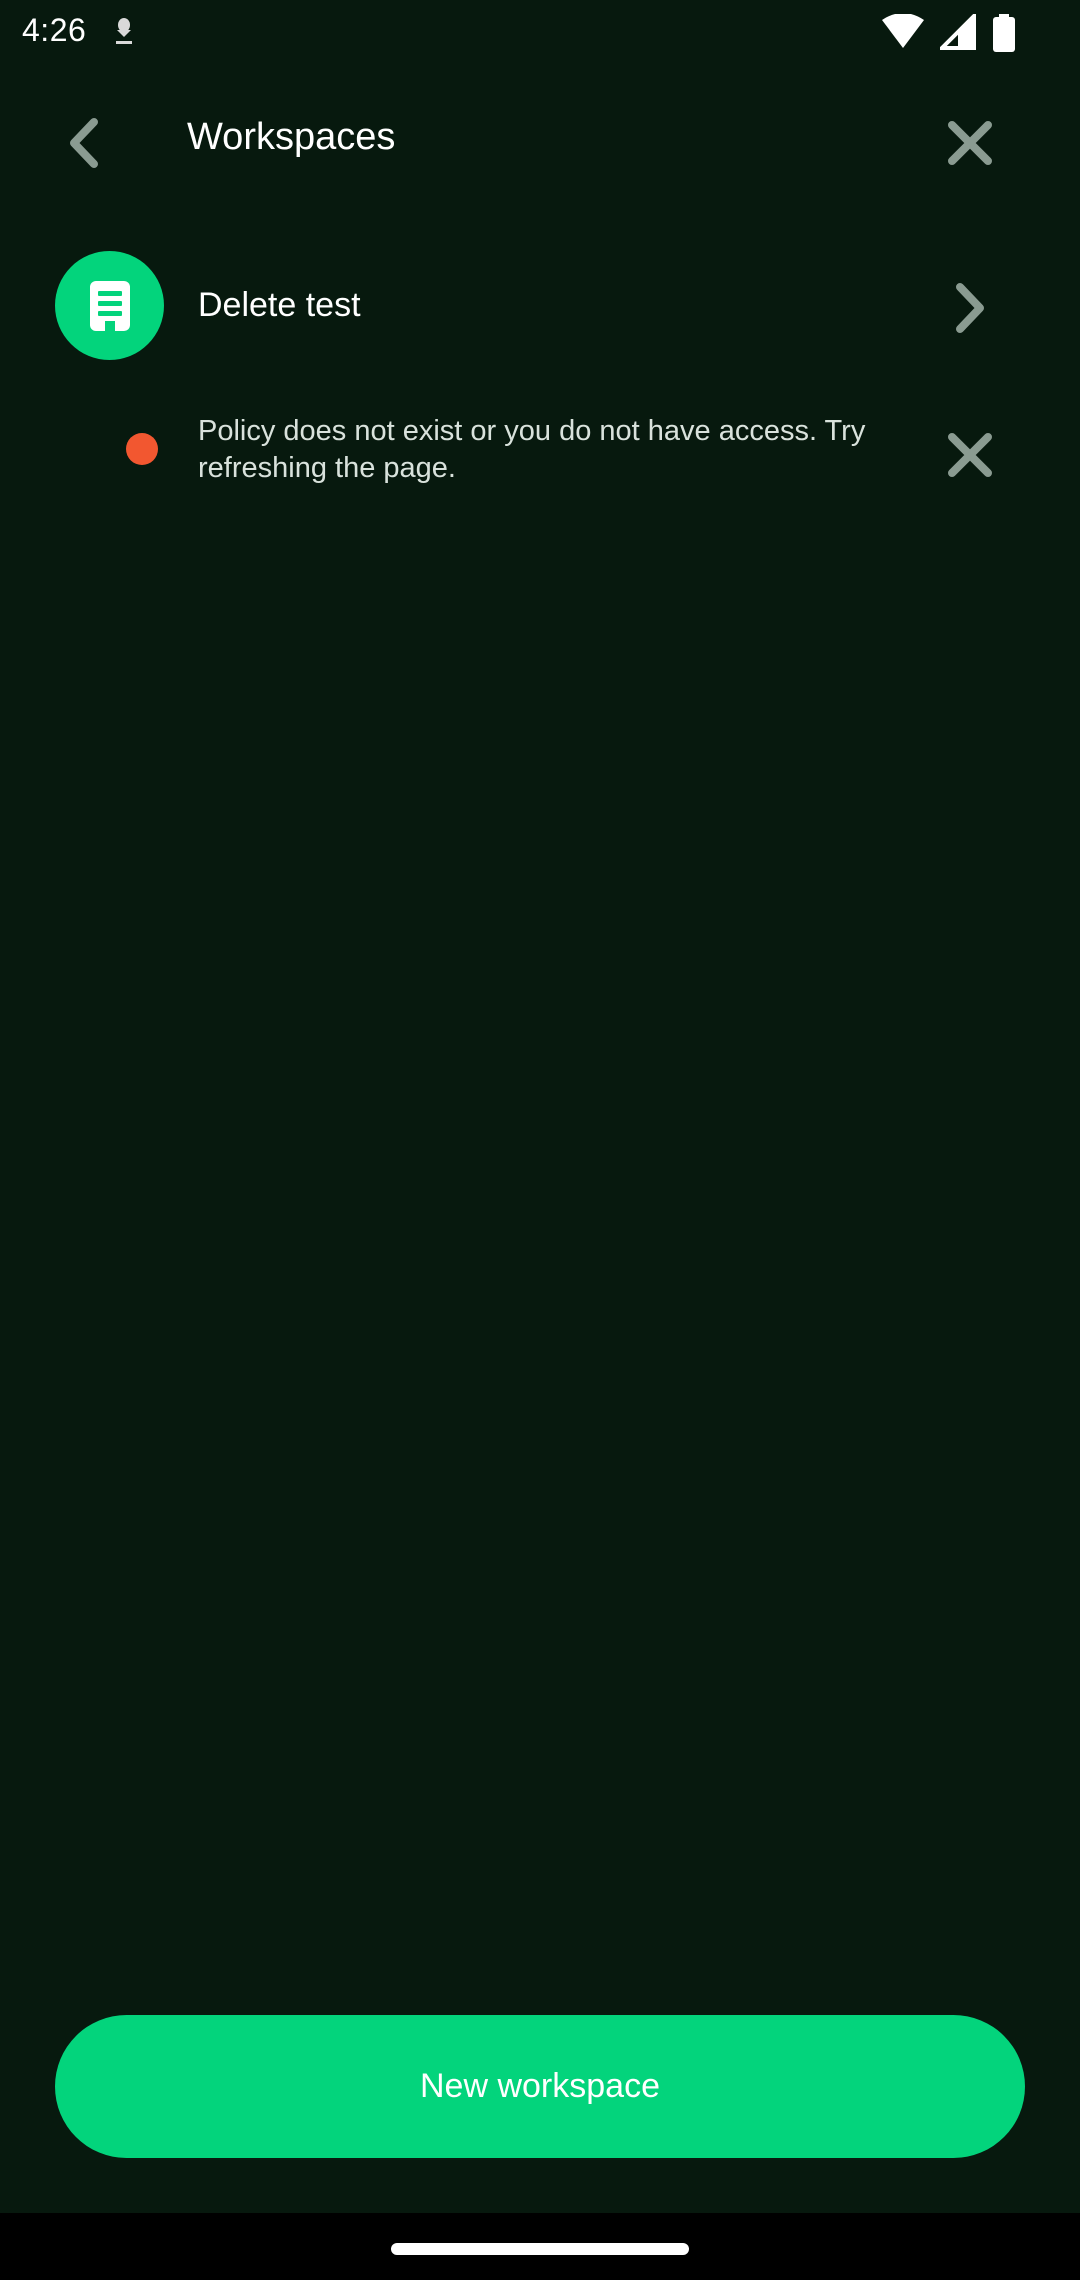 The image size is (1080, 2280). I want to click on workspace-avatar, so click(109, 305).